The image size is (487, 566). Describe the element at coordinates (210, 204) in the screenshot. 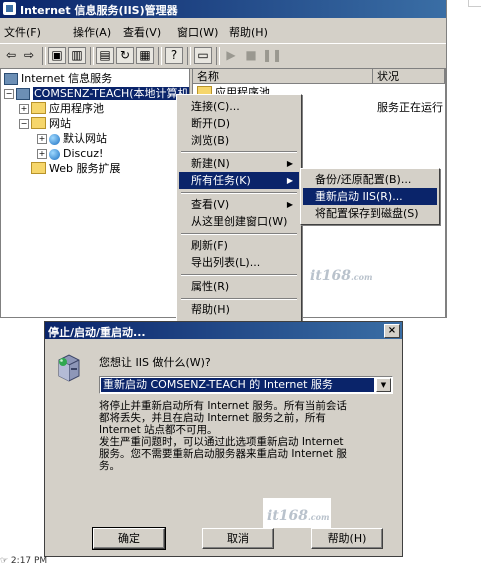

I see `menu-item-label: 查看(V)` at that location.